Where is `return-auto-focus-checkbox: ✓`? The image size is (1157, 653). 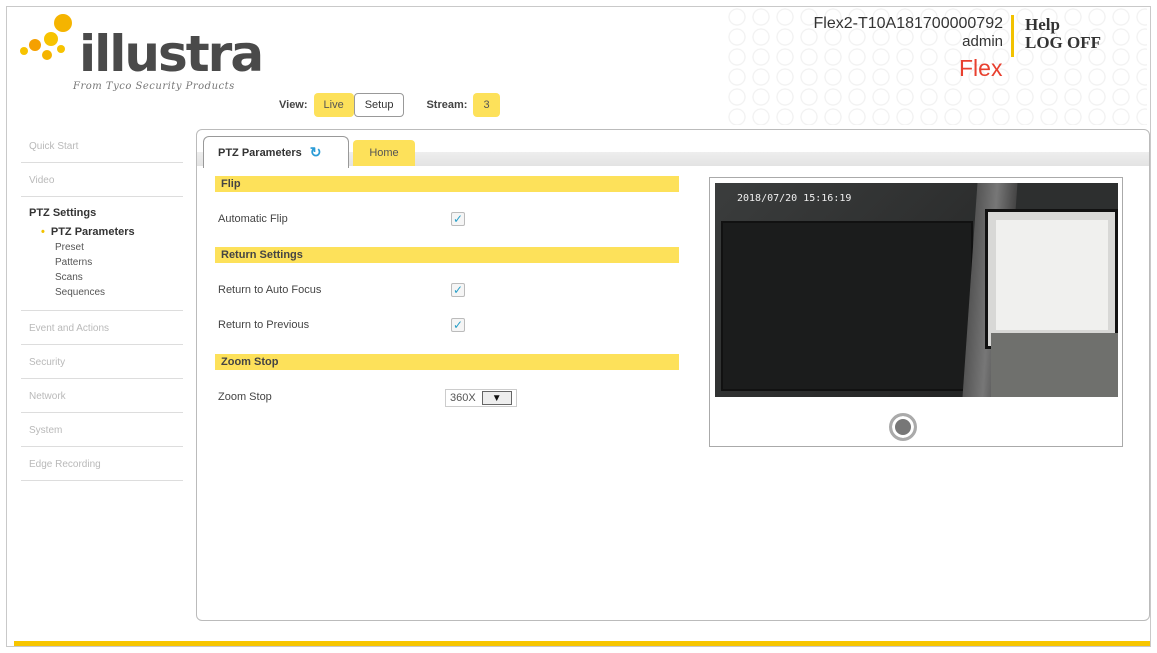
return-auto-focus-checkbox: ✓ is located at coordinates (458, 290).